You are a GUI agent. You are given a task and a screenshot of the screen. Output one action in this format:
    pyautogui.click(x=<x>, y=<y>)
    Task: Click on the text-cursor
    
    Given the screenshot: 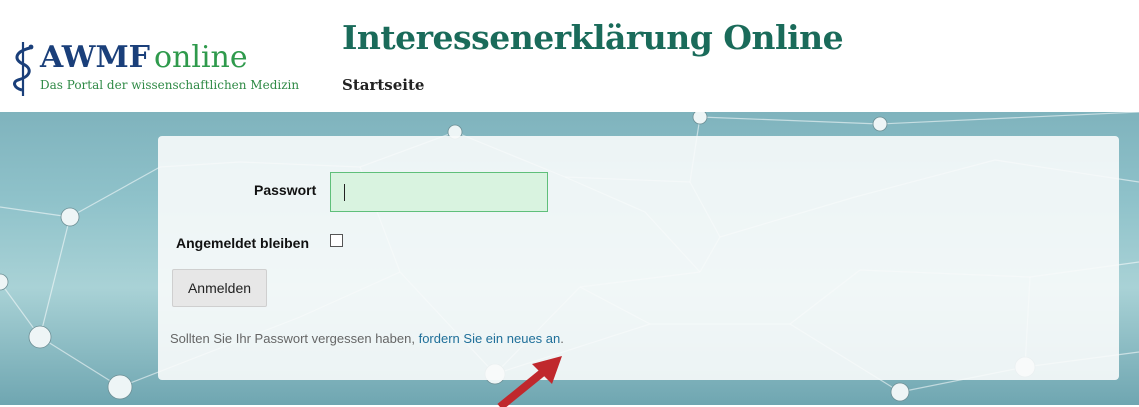 What is the action you would take?
    pyautogui.click(x=344, y=192)
    